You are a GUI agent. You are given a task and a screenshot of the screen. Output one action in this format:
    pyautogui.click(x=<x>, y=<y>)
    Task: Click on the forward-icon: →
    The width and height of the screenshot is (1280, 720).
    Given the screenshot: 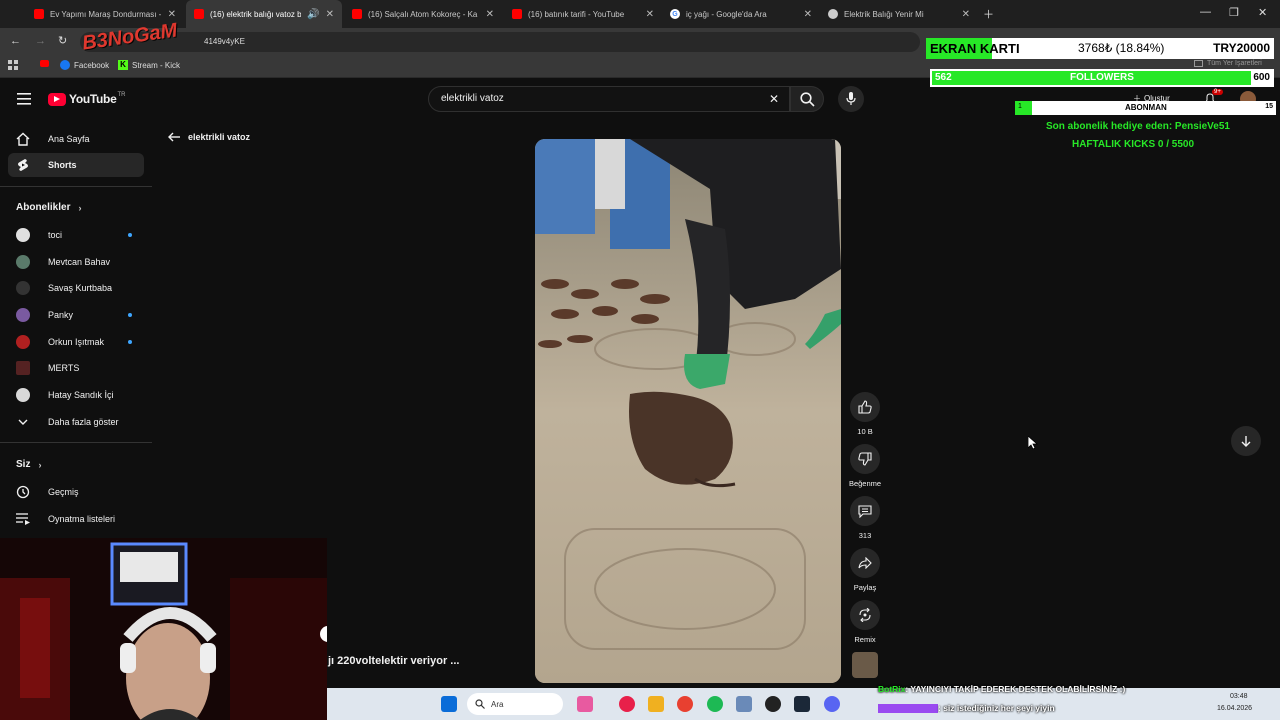 What is the action you would take?
    pyautogui.click(x=40, y=41)
    